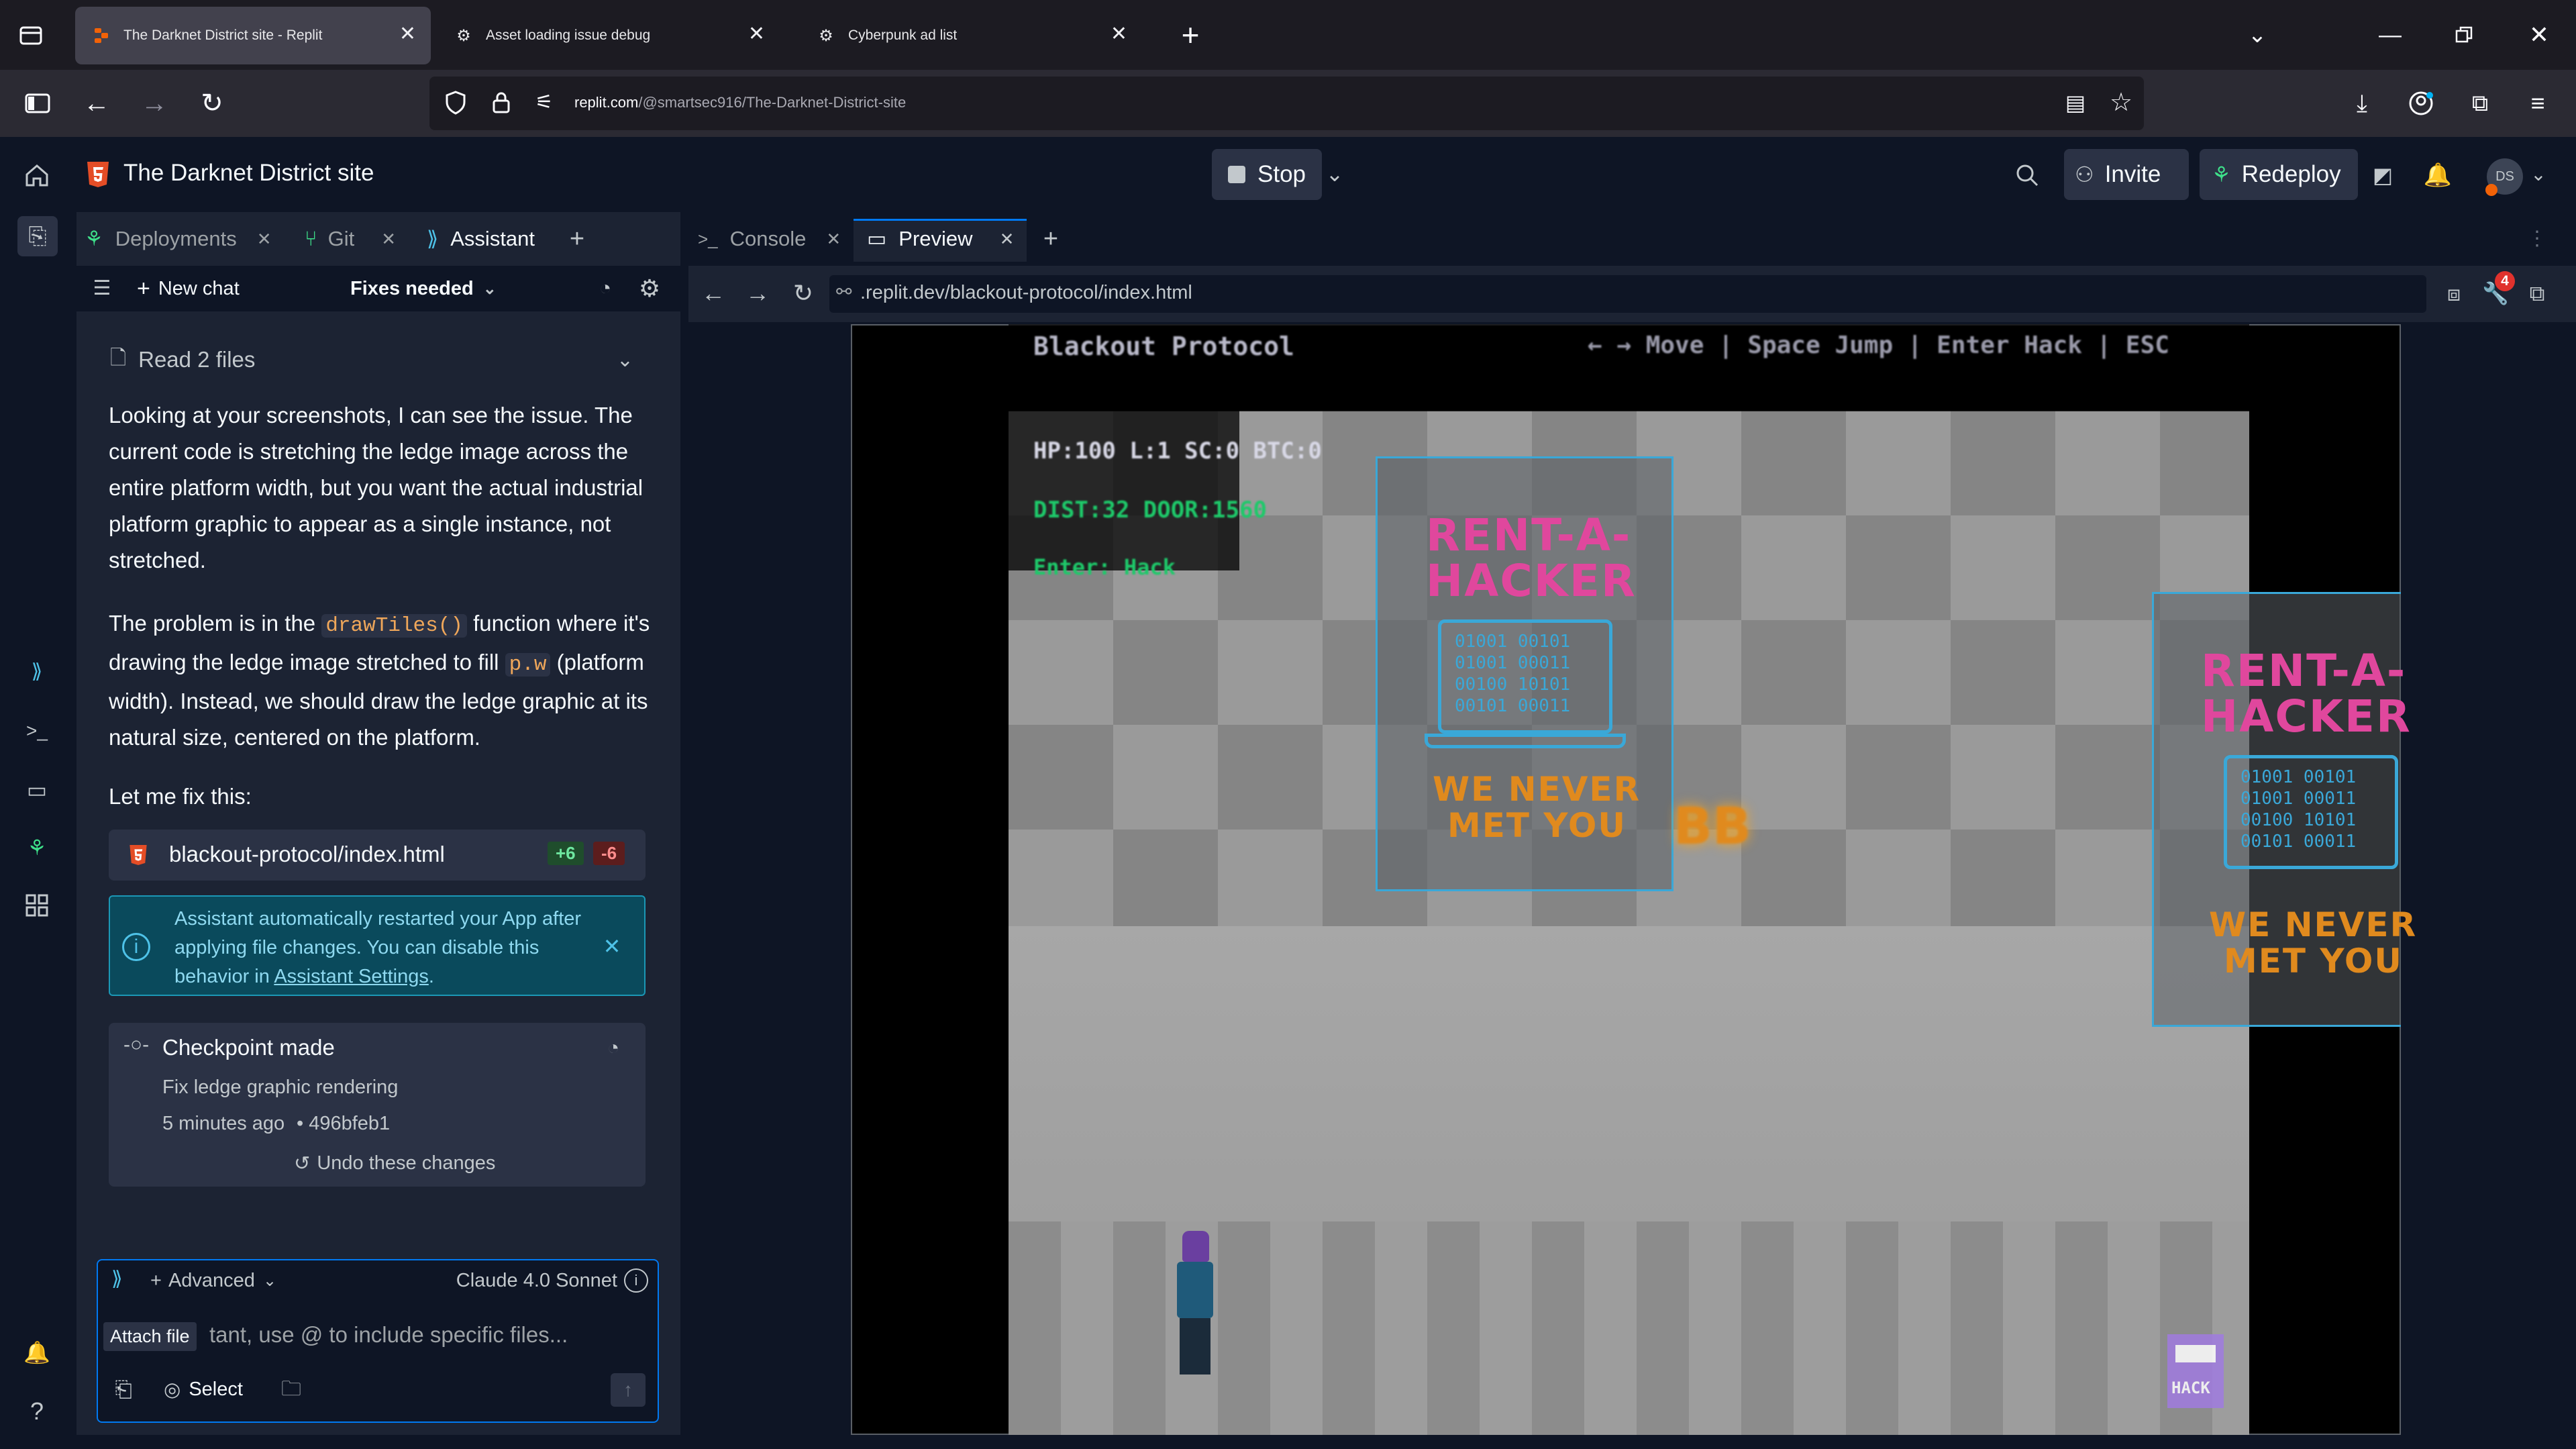  What do you see at coordinates (37, 731) in the screenshot?
I see `console-rail-icon: >_` at bounding box center [37, 731].